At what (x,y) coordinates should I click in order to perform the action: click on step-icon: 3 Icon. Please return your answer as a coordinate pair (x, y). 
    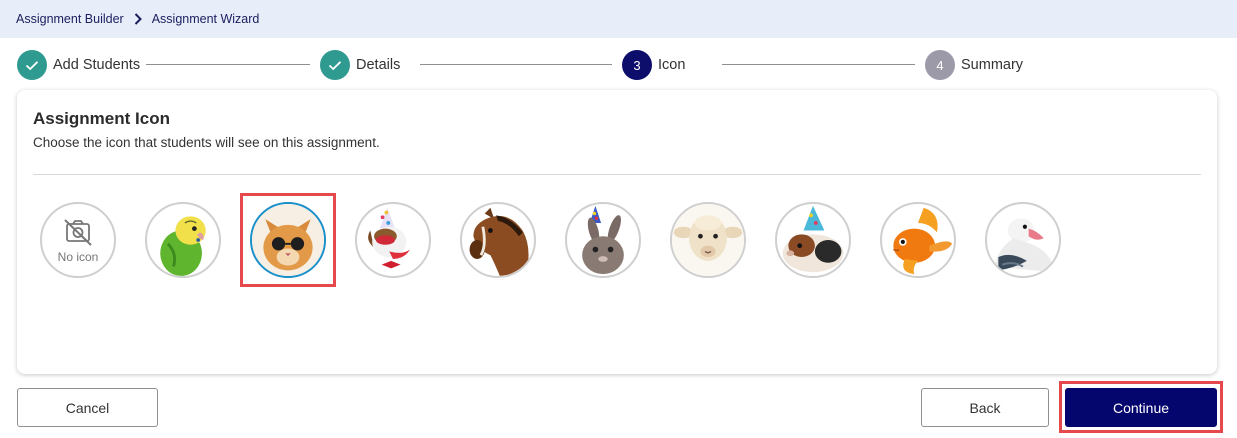
    Looking at the image, I should click on (653, 65).